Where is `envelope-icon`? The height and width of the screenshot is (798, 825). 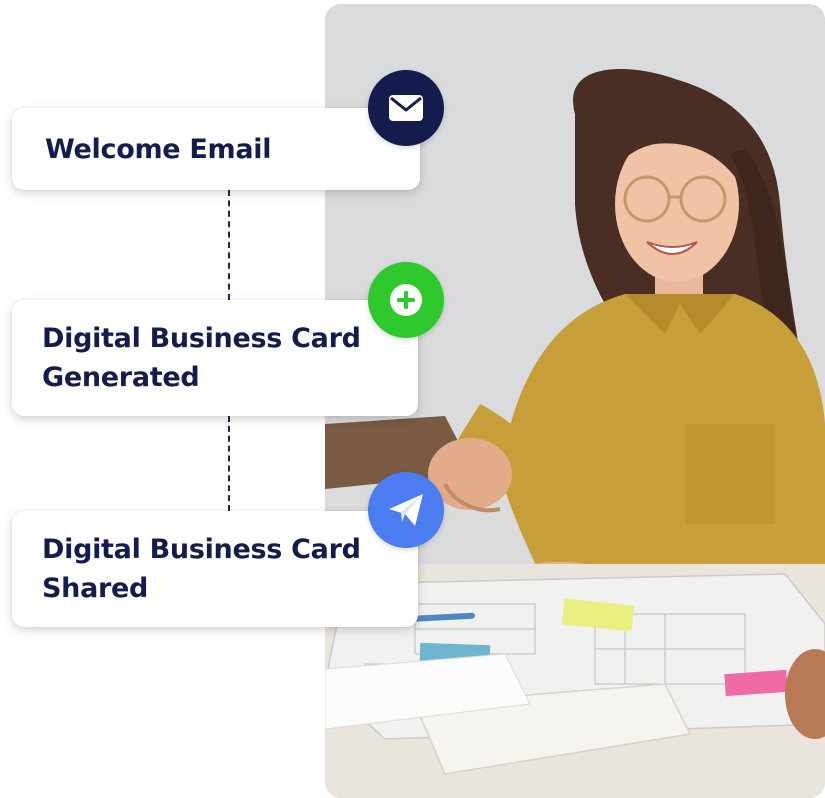 envelope-icon is located at coordinates (406, 108).